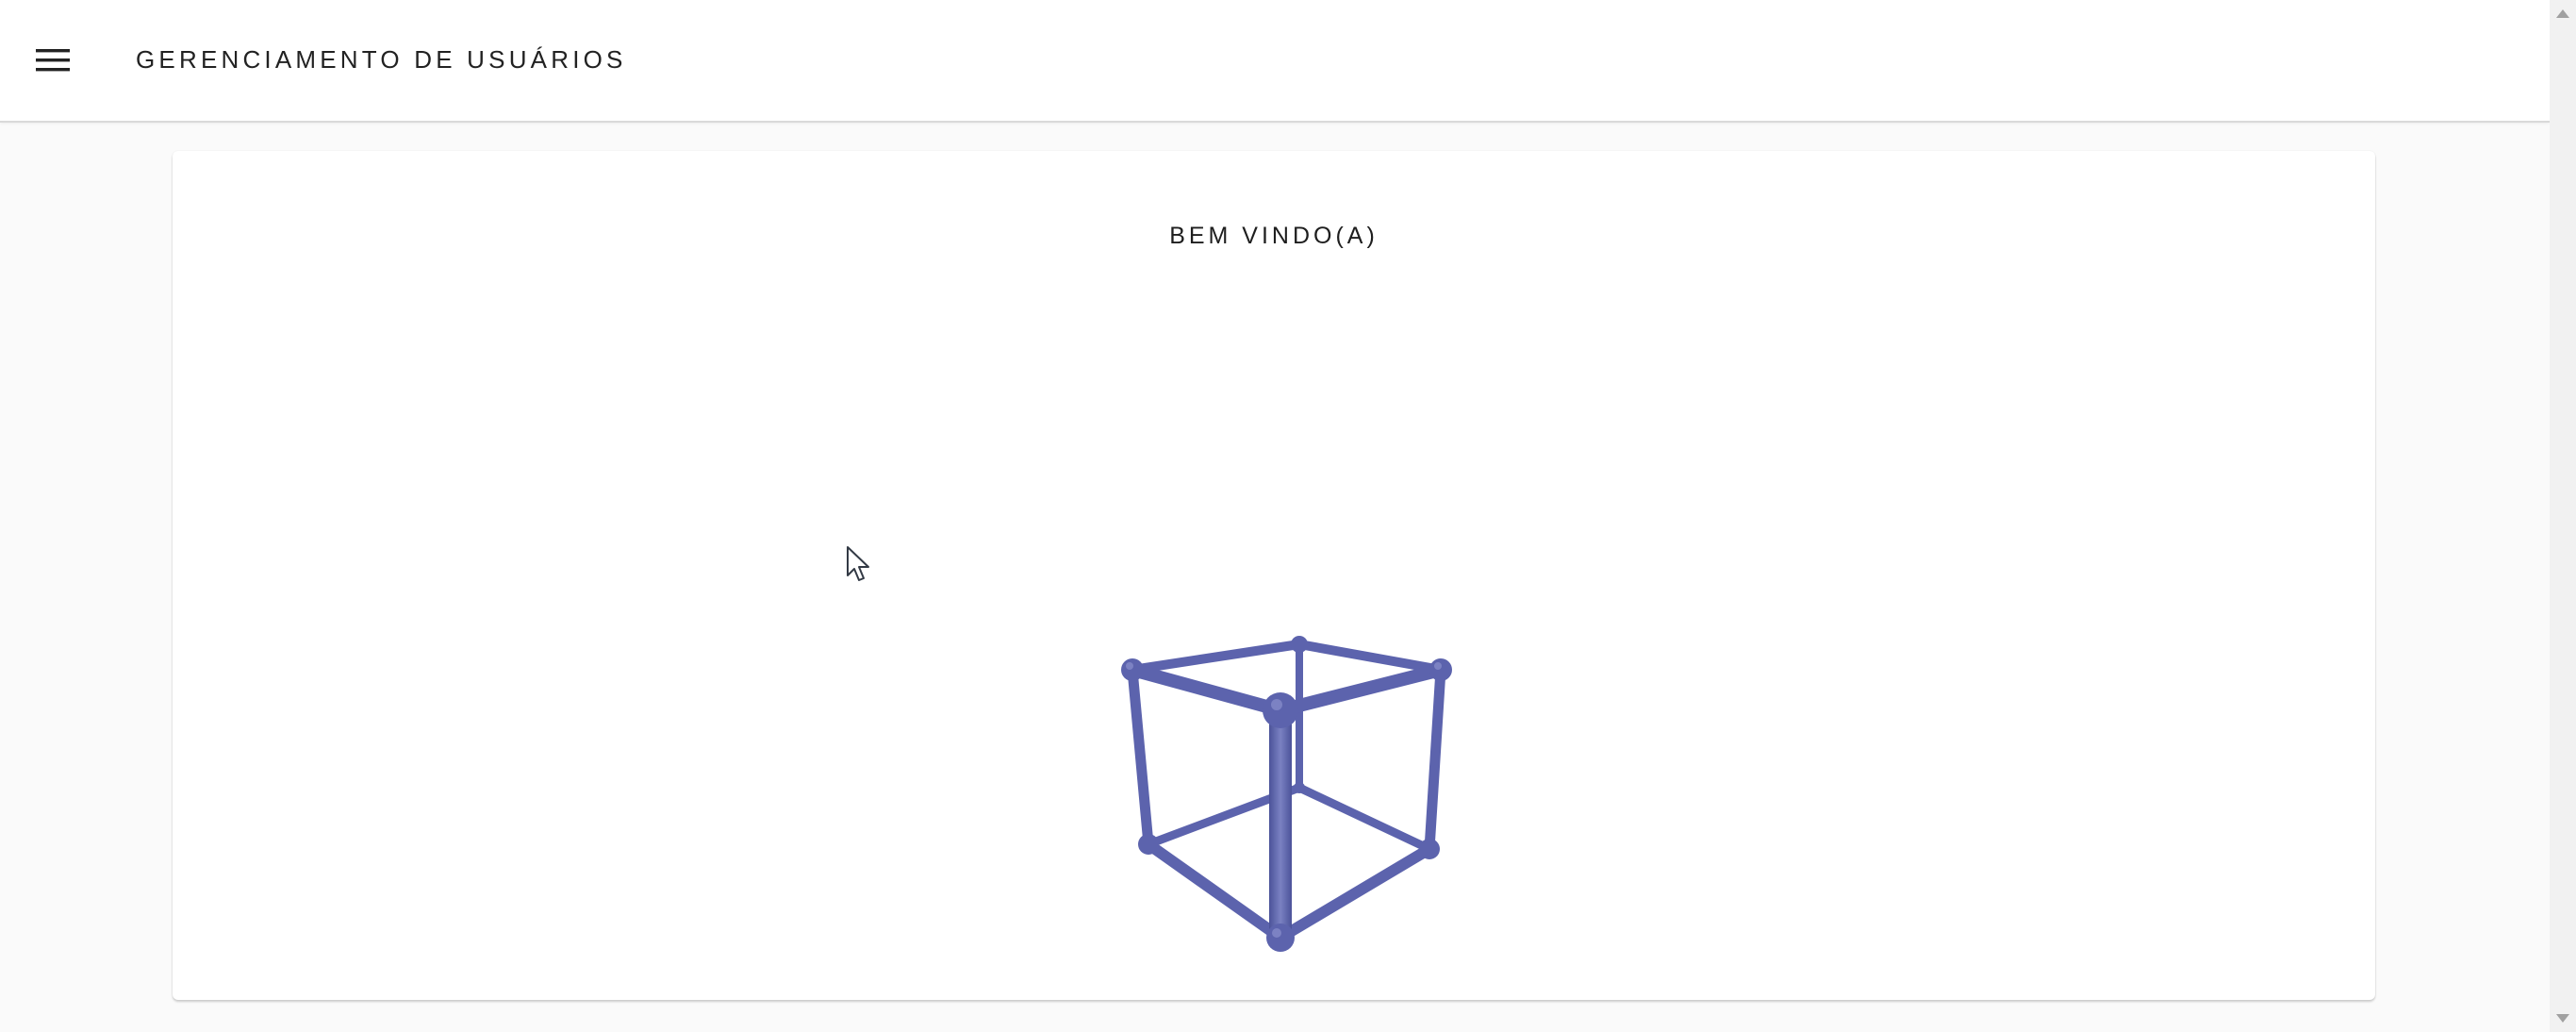  What do you see at coordinates (381, 60) in the screenshot?
I see `app-title: GERENCIAMENTO DE USUÁRIOS` at bounding box center [381, 60].